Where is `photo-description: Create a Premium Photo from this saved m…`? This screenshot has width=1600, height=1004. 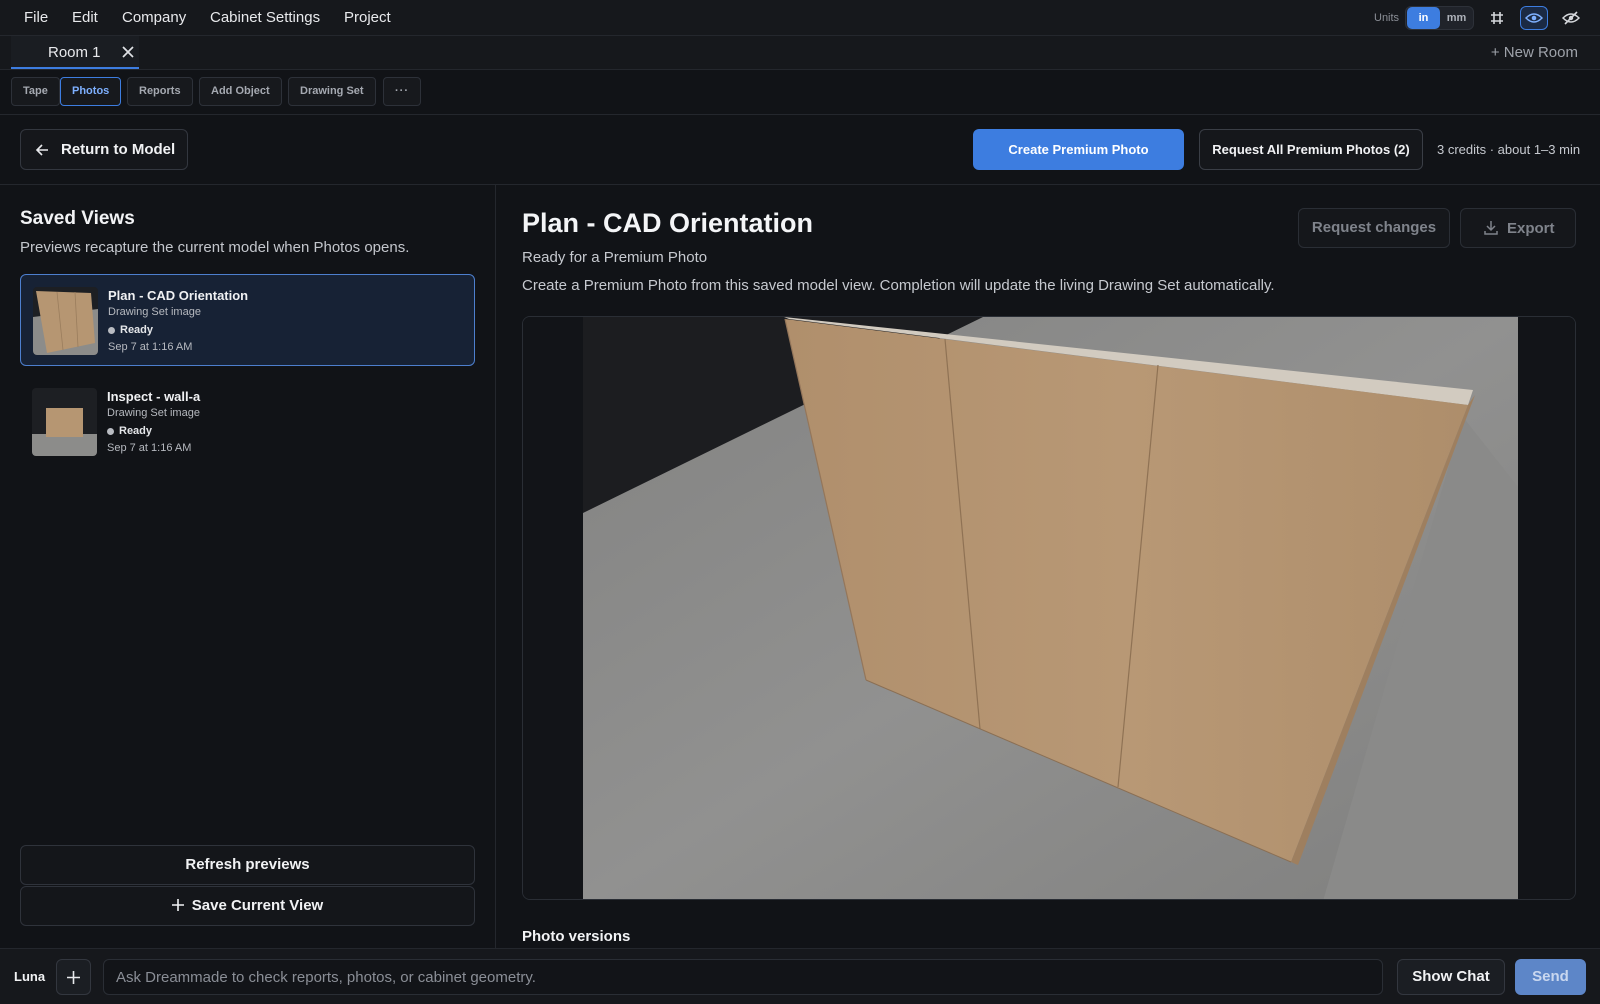
photo-description: Create a Premium Photo from this saved m… is located at coordinates (898, 285).